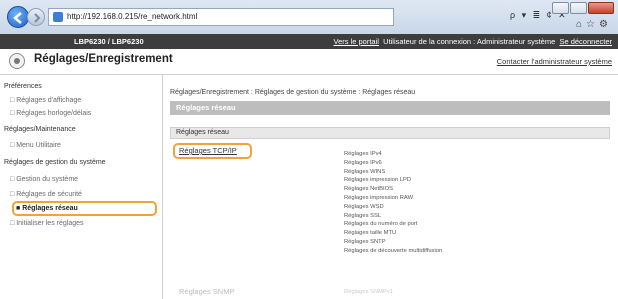 The width and height of the screenshot is (618, 299). What do you see at coordinates (578, 8) in the screenshot?
I see `maximize-button` at bounding box center [578, 8].